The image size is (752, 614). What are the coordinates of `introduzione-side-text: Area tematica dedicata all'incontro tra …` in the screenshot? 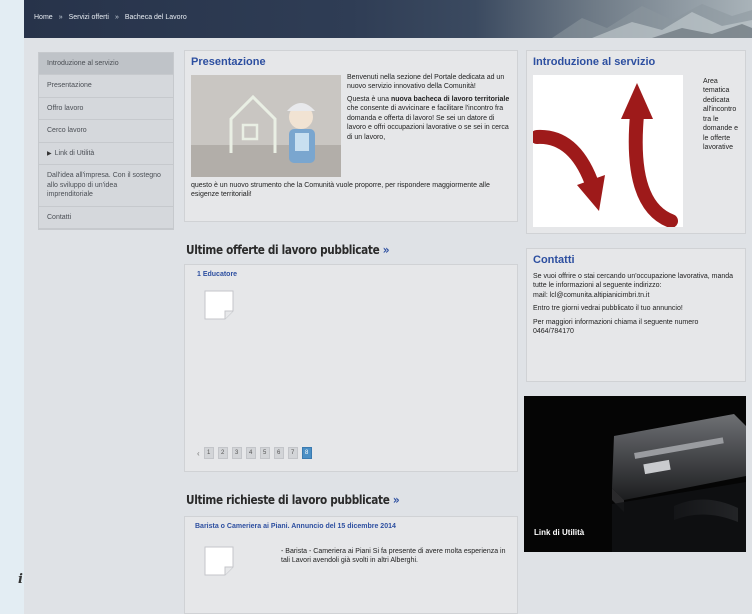 It's located at (721, 115).